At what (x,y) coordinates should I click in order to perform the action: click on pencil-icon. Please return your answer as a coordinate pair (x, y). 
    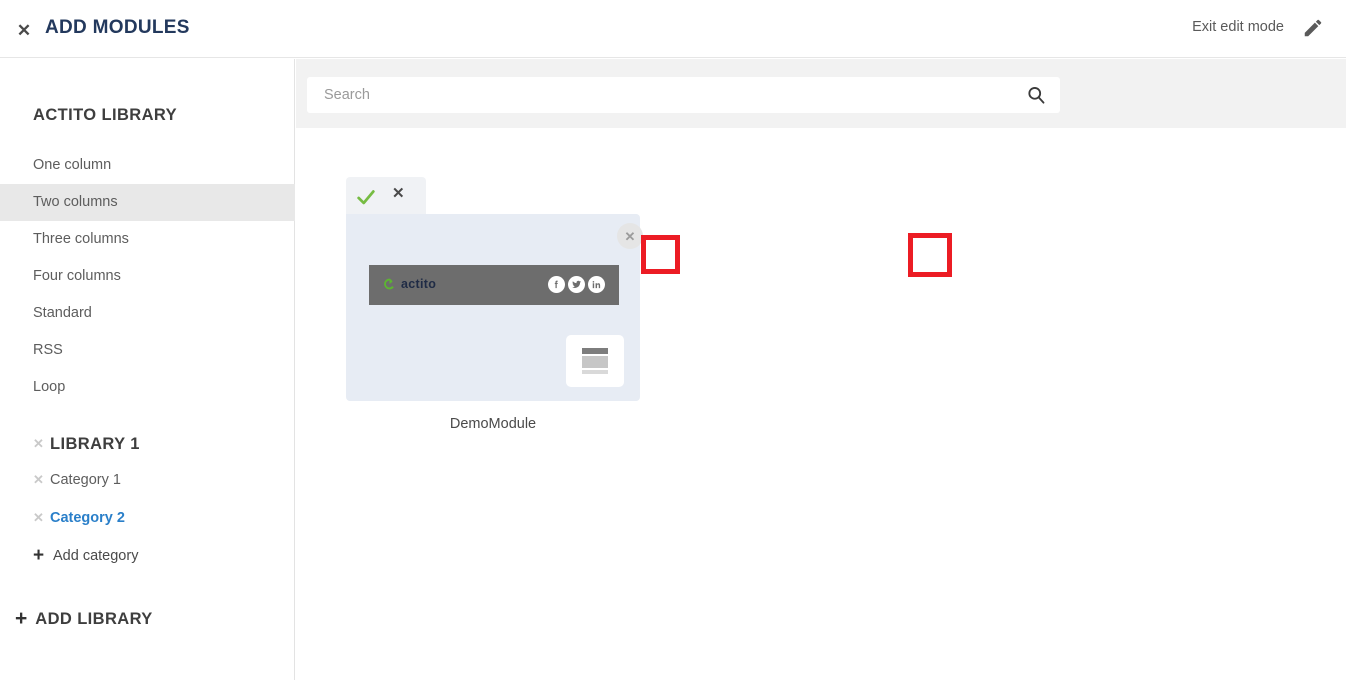
    Looking at the image, I should click on (1313, 28).